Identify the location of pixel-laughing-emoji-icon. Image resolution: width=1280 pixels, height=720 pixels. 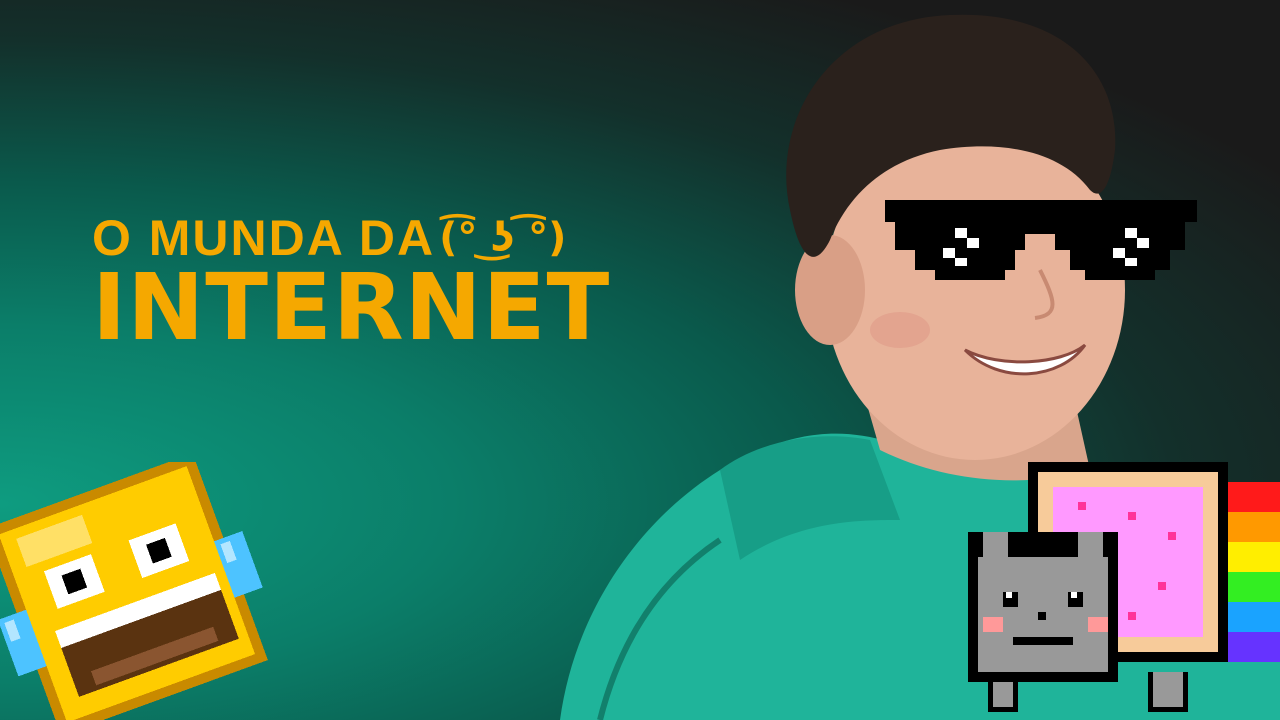
(134, 591).